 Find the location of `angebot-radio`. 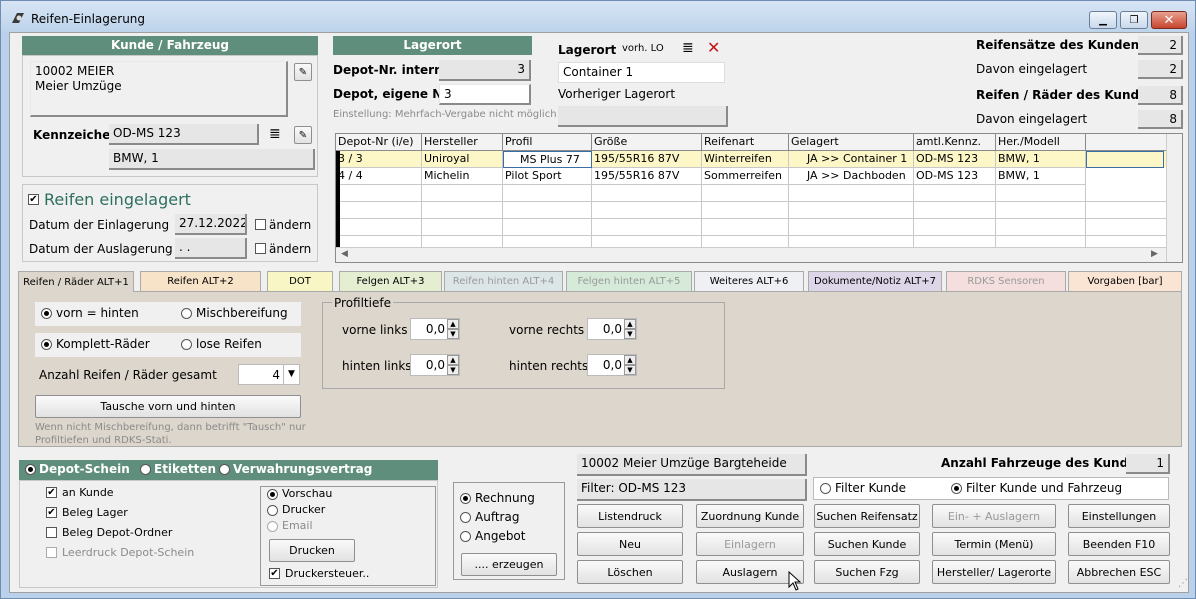

angebot-radio is located at coordinates (465, 536).